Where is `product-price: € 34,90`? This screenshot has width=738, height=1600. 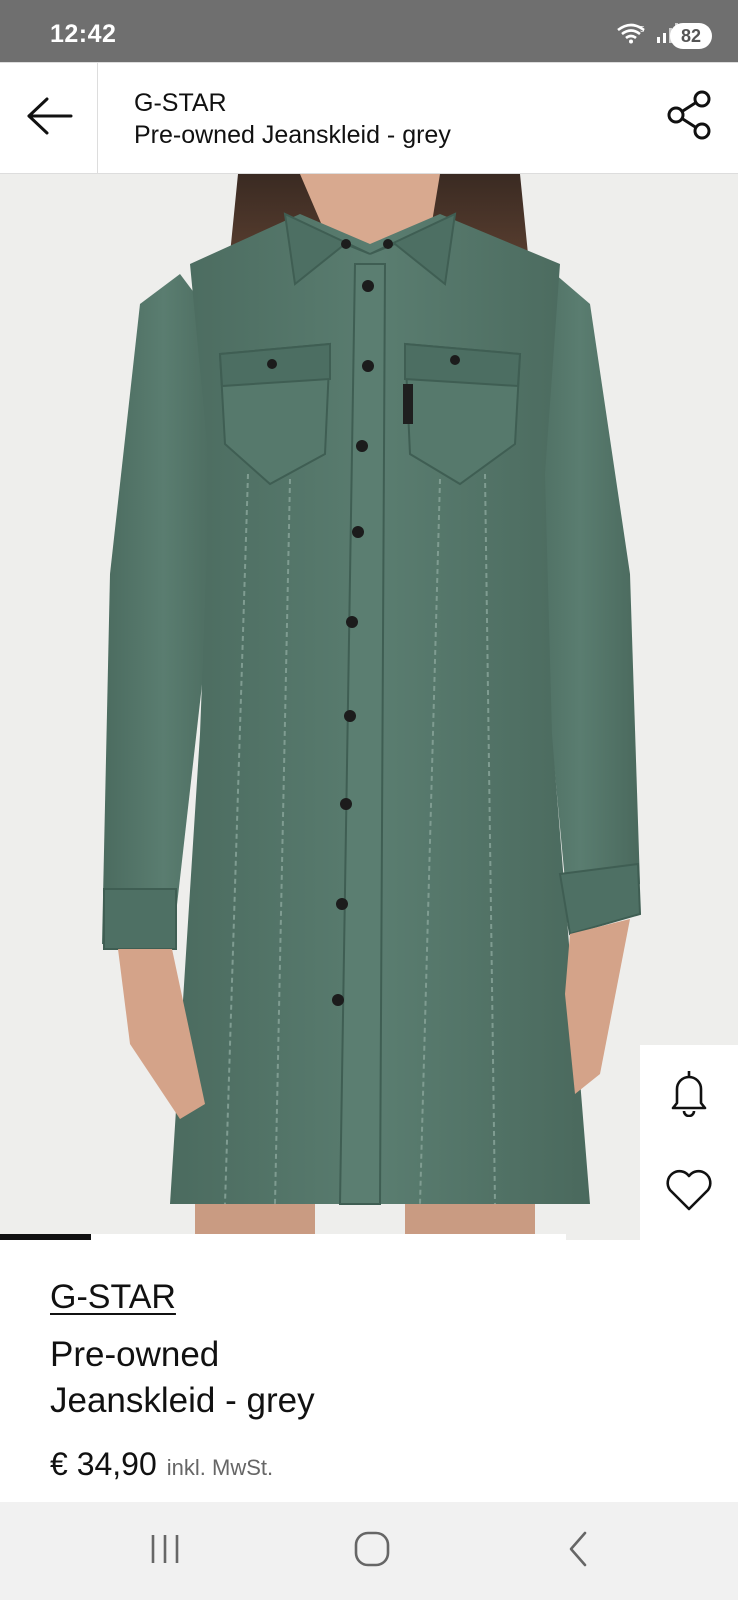 product-price: € 34,90 is located at coordinates (103, 1464).